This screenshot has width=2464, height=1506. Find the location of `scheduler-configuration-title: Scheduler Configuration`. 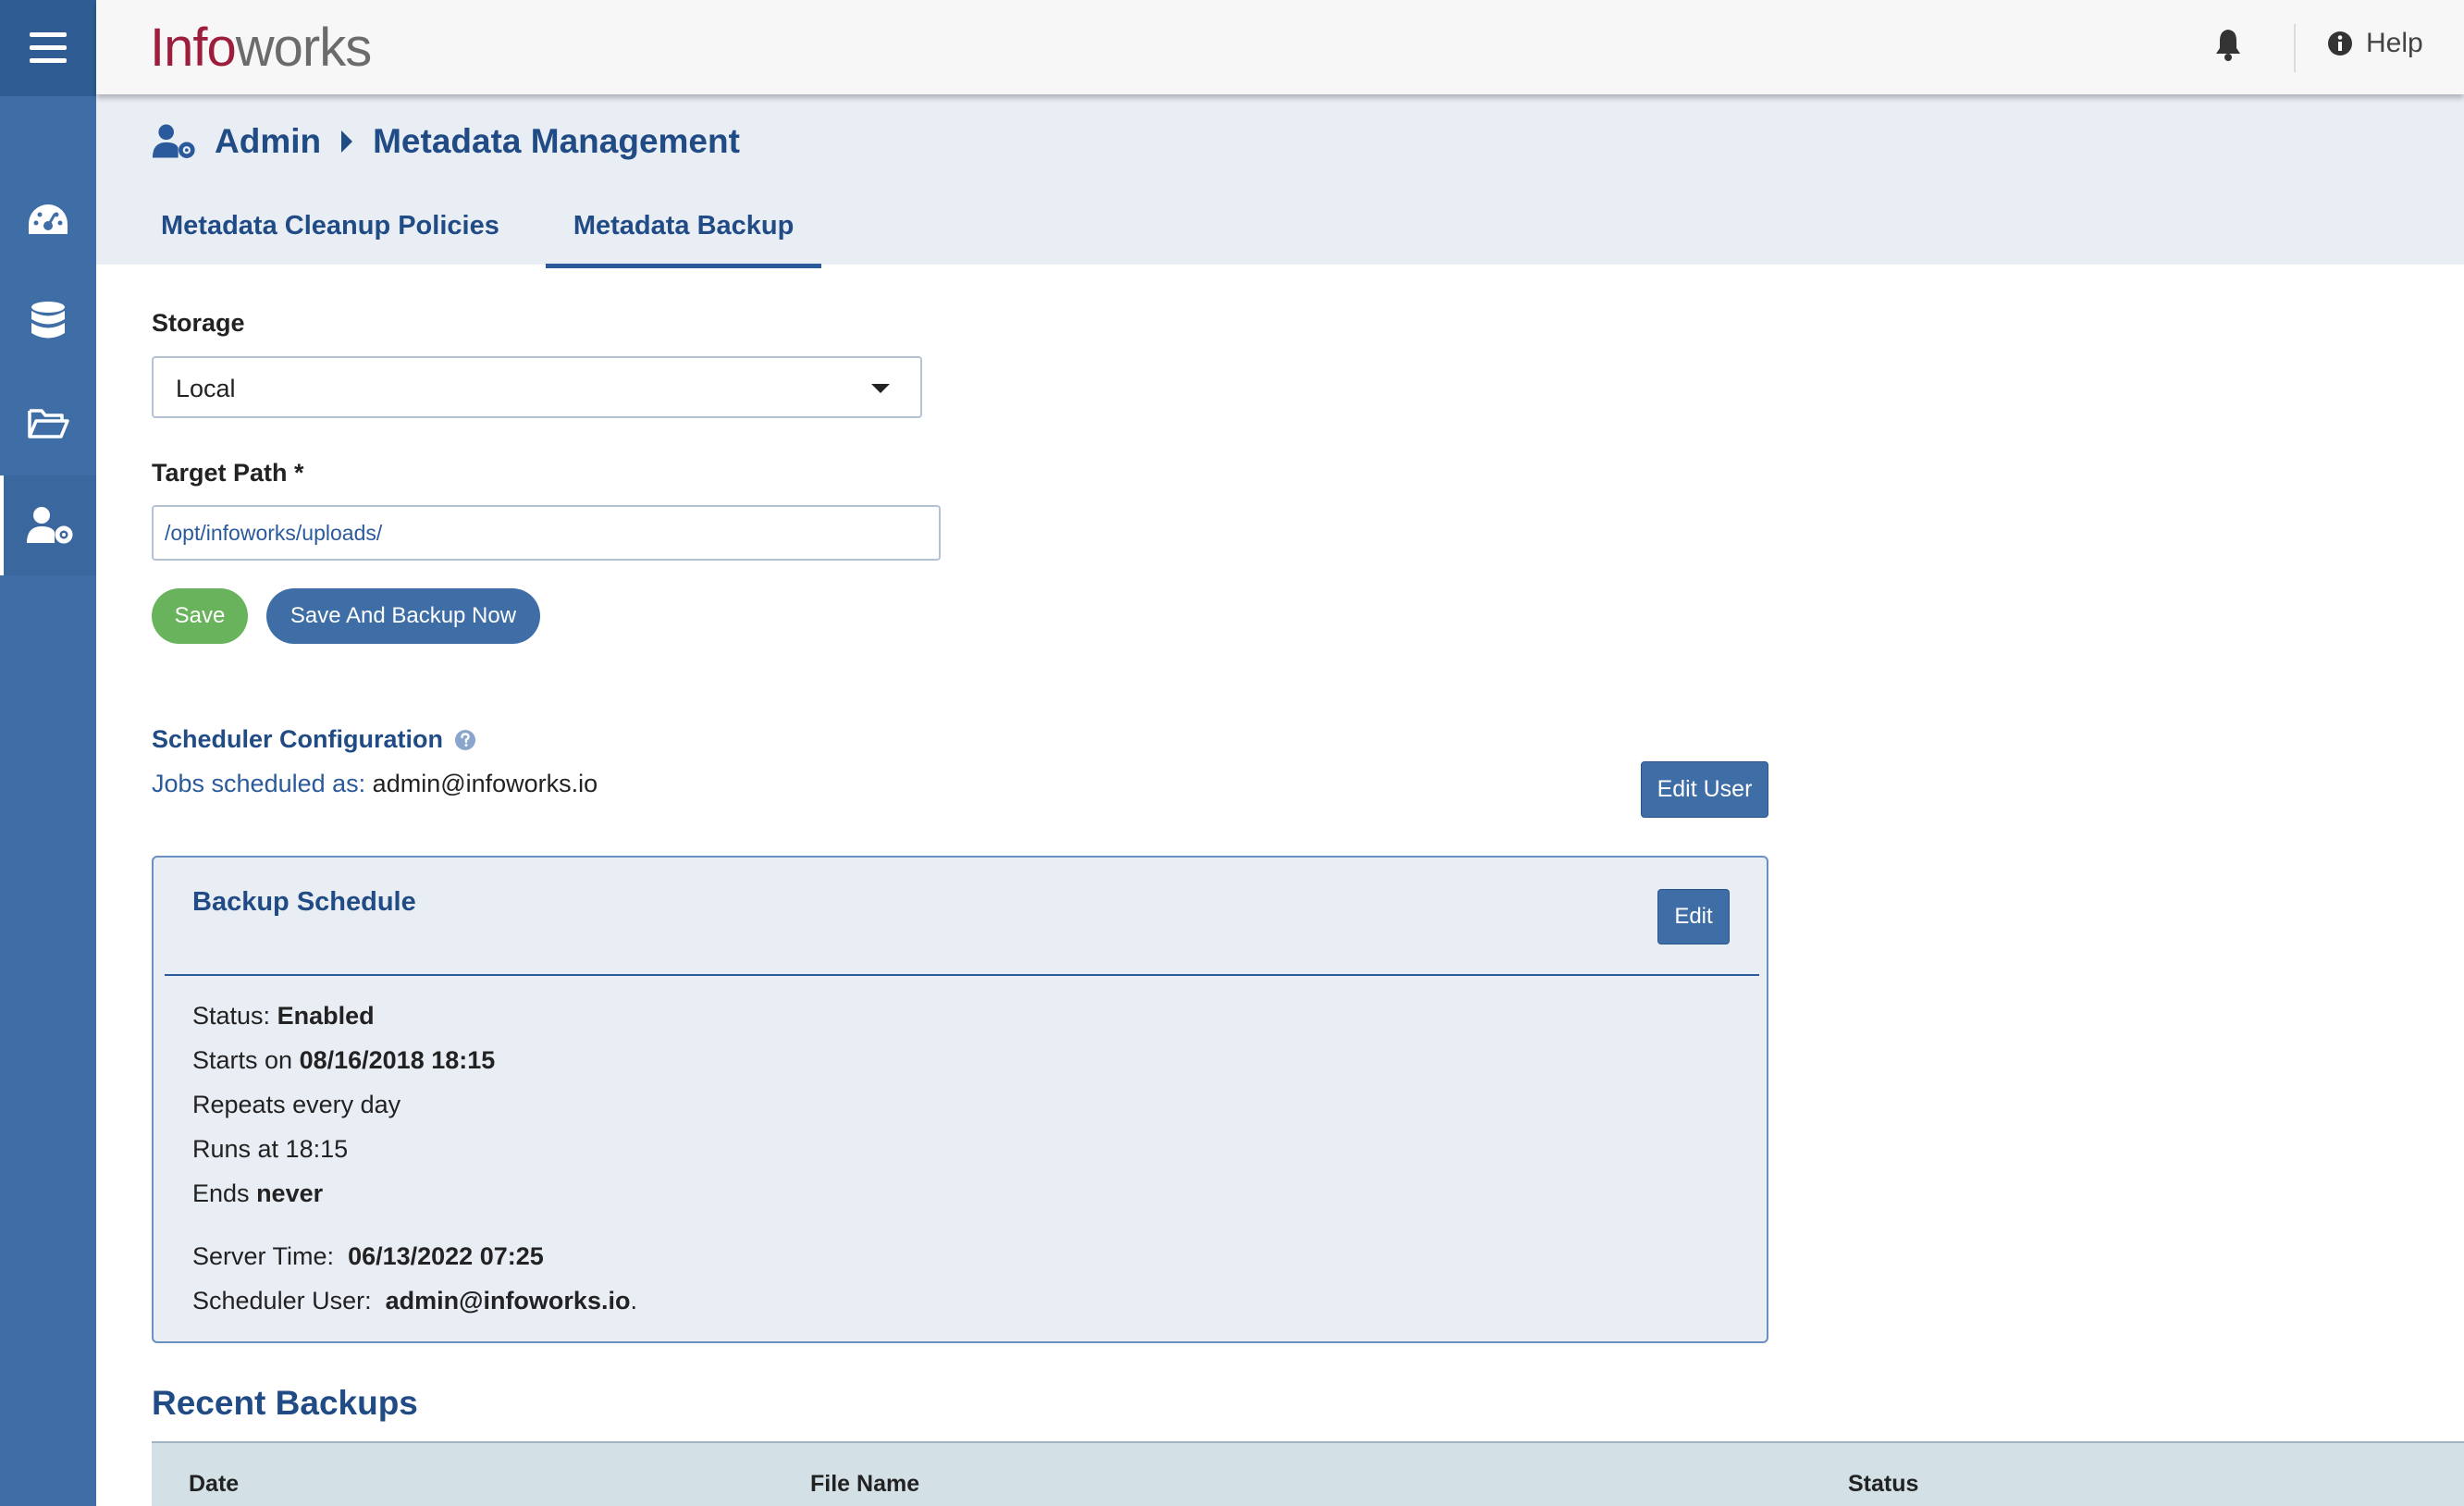

scheduler-configuration-title: Scheduler Configuration is located at coordinates (298, 739).